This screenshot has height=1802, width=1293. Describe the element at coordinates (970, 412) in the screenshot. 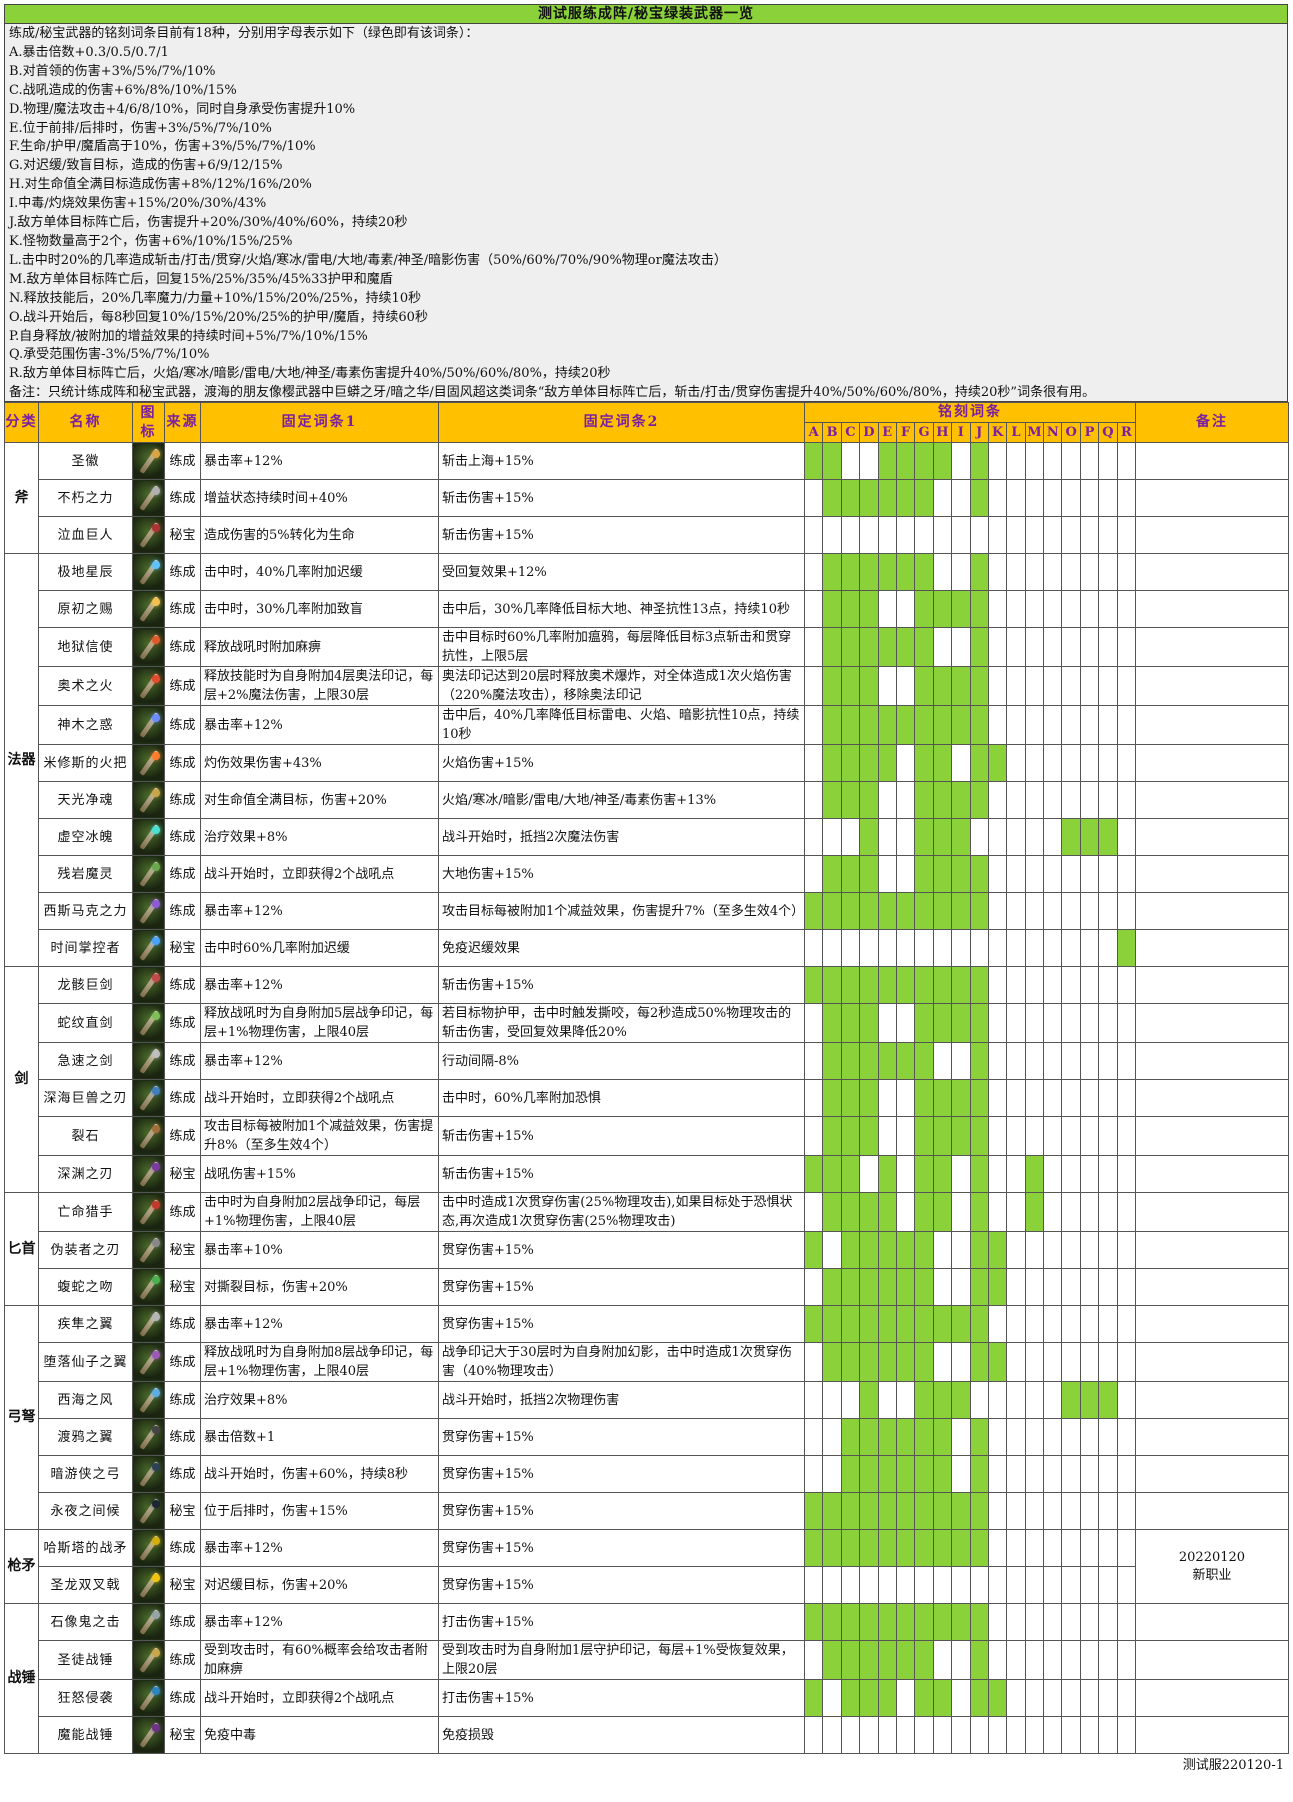

I see `header-engrave: 铭刻词条` at that location.